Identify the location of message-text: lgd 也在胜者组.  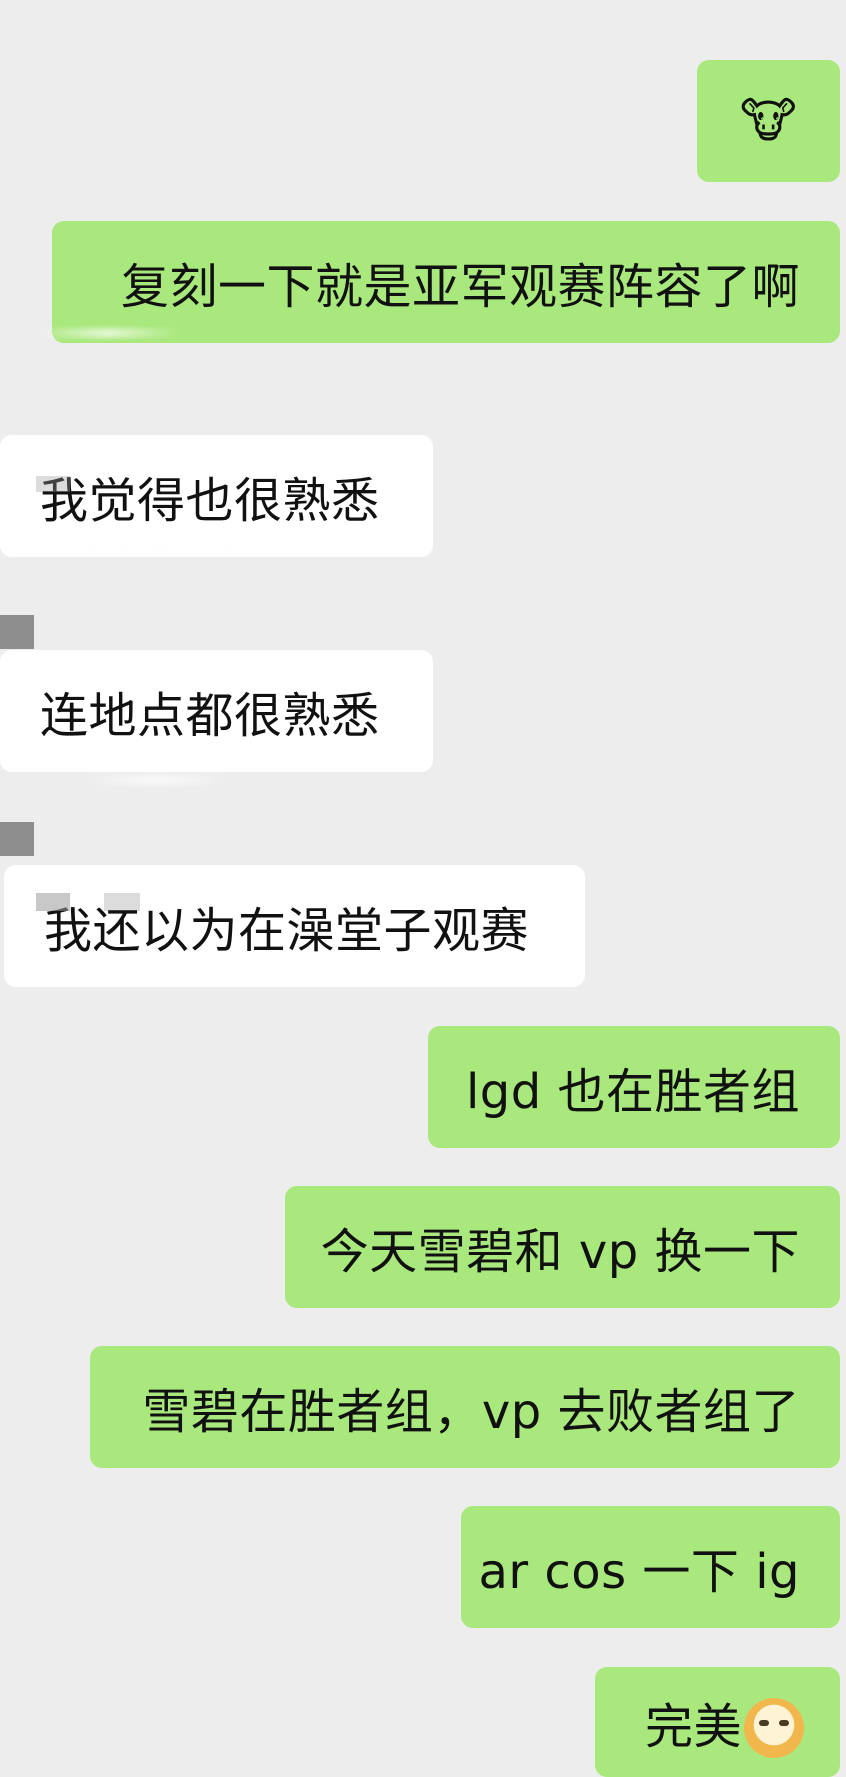
(632, 1092).